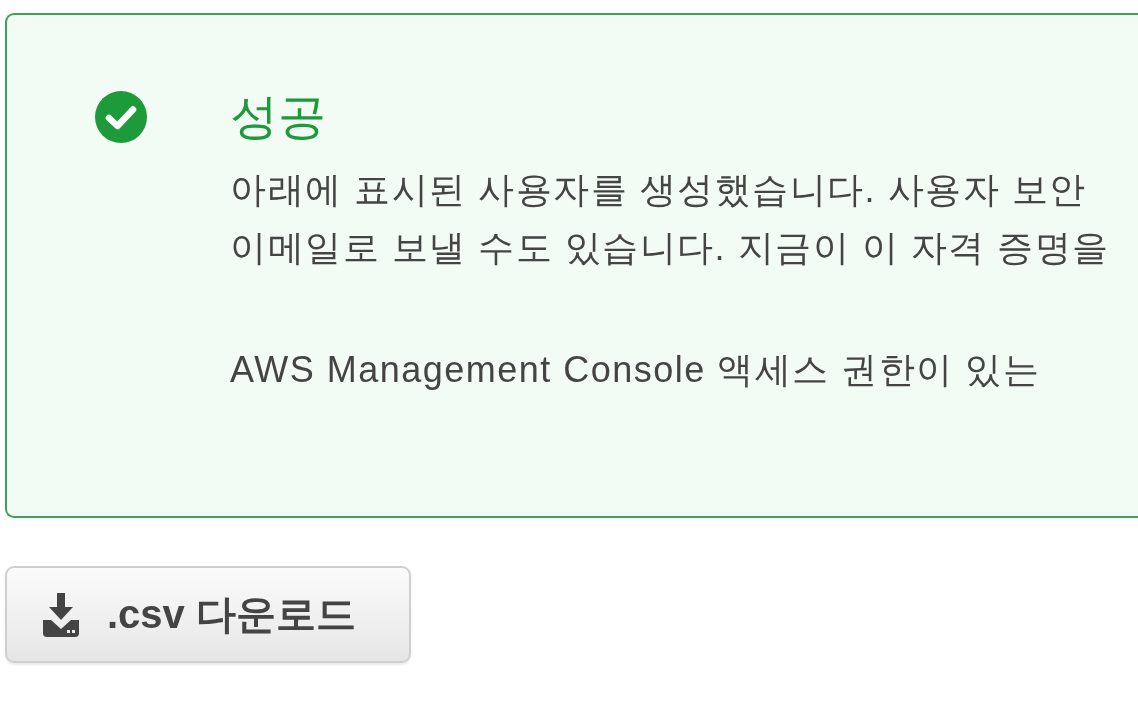 The height and width of the screenshot is (704, 1138). Describe the element at coordinates (208, 614) in the screenshot. I see `download-csv-button: .csv 다운로드` at that location.